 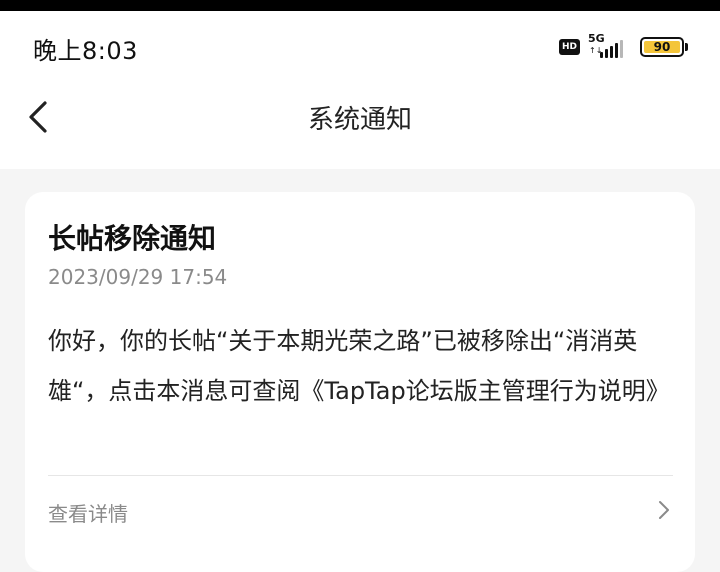 What do you see at coordinates (88, 514) in the screenshot?
I see `view-details-label: 查看详情` at bounding box center [88, 514].